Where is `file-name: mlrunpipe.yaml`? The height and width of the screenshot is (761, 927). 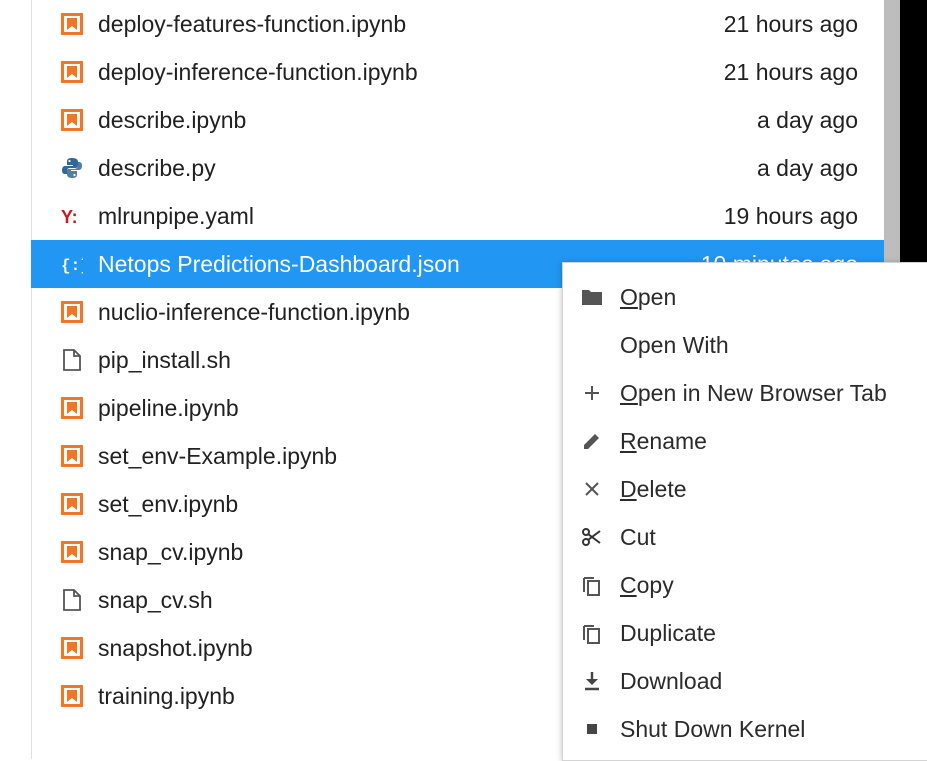 file-name: mlrunpipe.yaml is located at coordinates (176, 215).